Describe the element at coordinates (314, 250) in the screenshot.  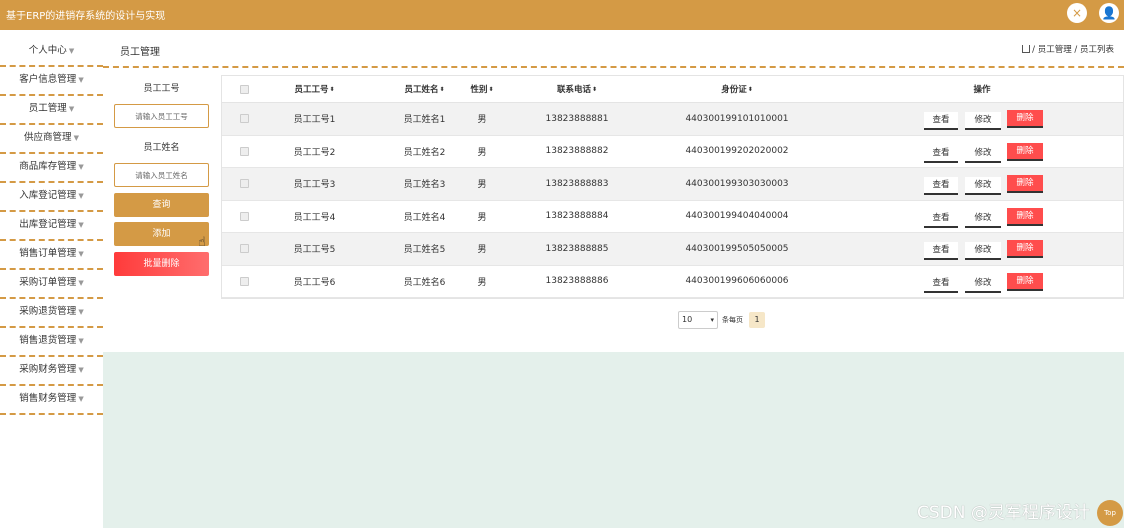
I see `cell-emp-no: 员工工号5` at that location.